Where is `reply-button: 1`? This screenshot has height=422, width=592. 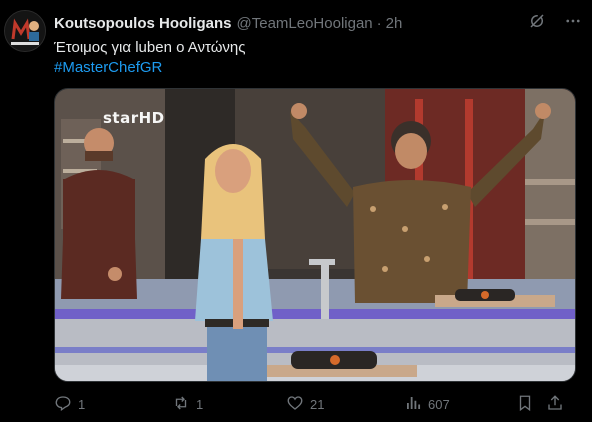 reply-button: 1 is located at coordinates (113, 404).